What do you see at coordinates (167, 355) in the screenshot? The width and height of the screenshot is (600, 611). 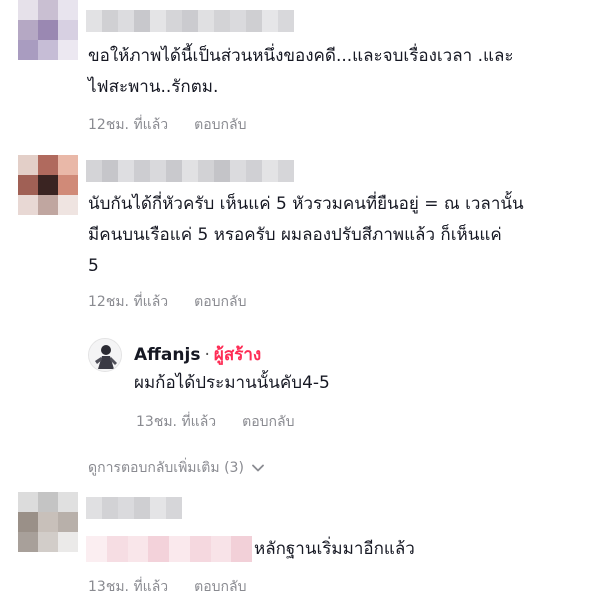 I see `reply-author: Affanjs` at bounding box center [167, 355].